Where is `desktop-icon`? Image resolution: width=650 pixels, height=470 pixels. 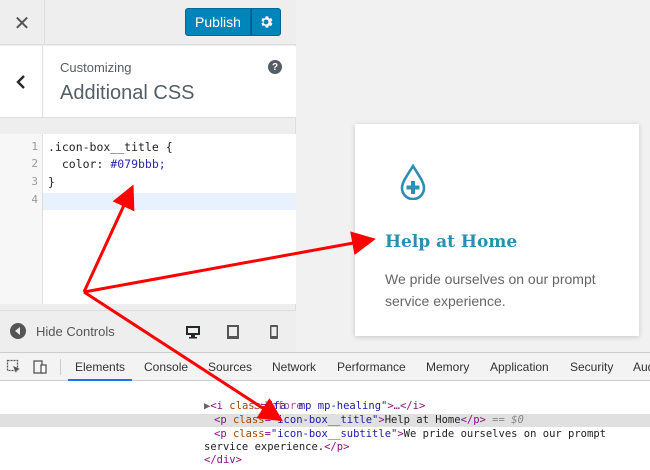 desktop-icon is located at coordinates (193, 332).